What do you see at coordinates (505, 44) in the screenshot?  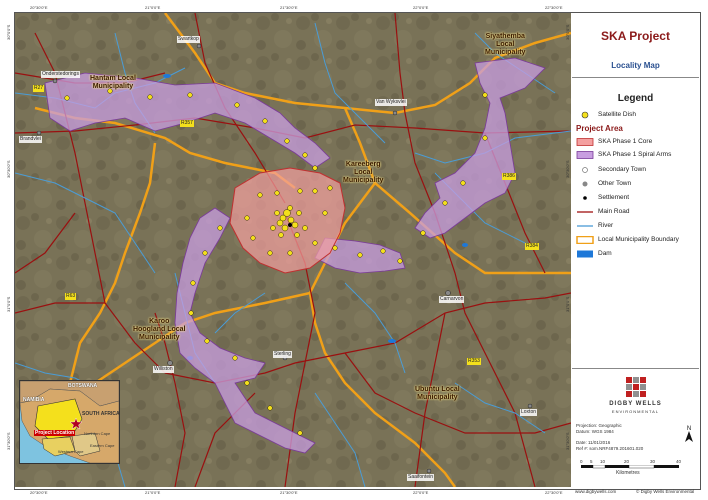 I see `municipality-label-siyathemba: Siyathemba Local Municipality` at bounding box center [505, 44].